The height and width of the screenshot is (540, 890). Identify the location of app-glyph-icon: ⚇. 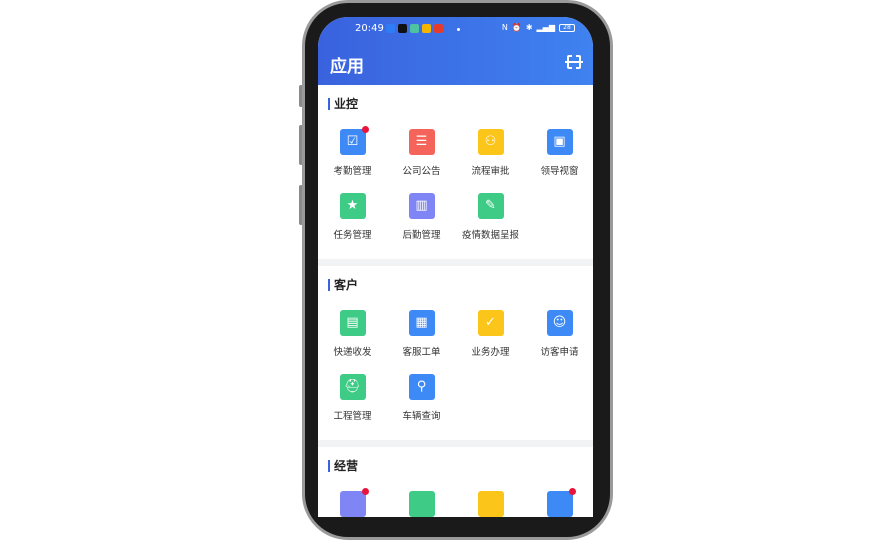
(490, 141).